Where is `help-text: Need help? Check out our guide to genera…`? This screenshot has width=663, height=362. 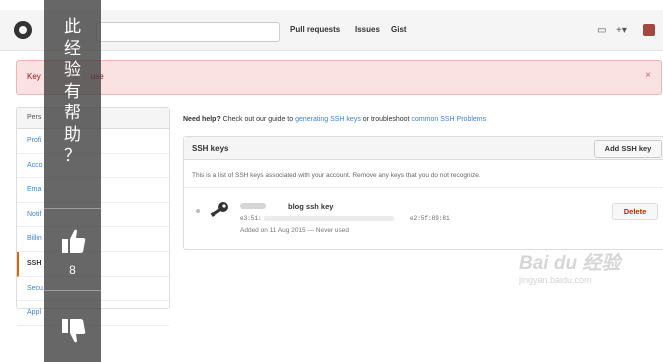 help-text: Need help? Check out our guide to genera… is located at coordinates (334, 119).